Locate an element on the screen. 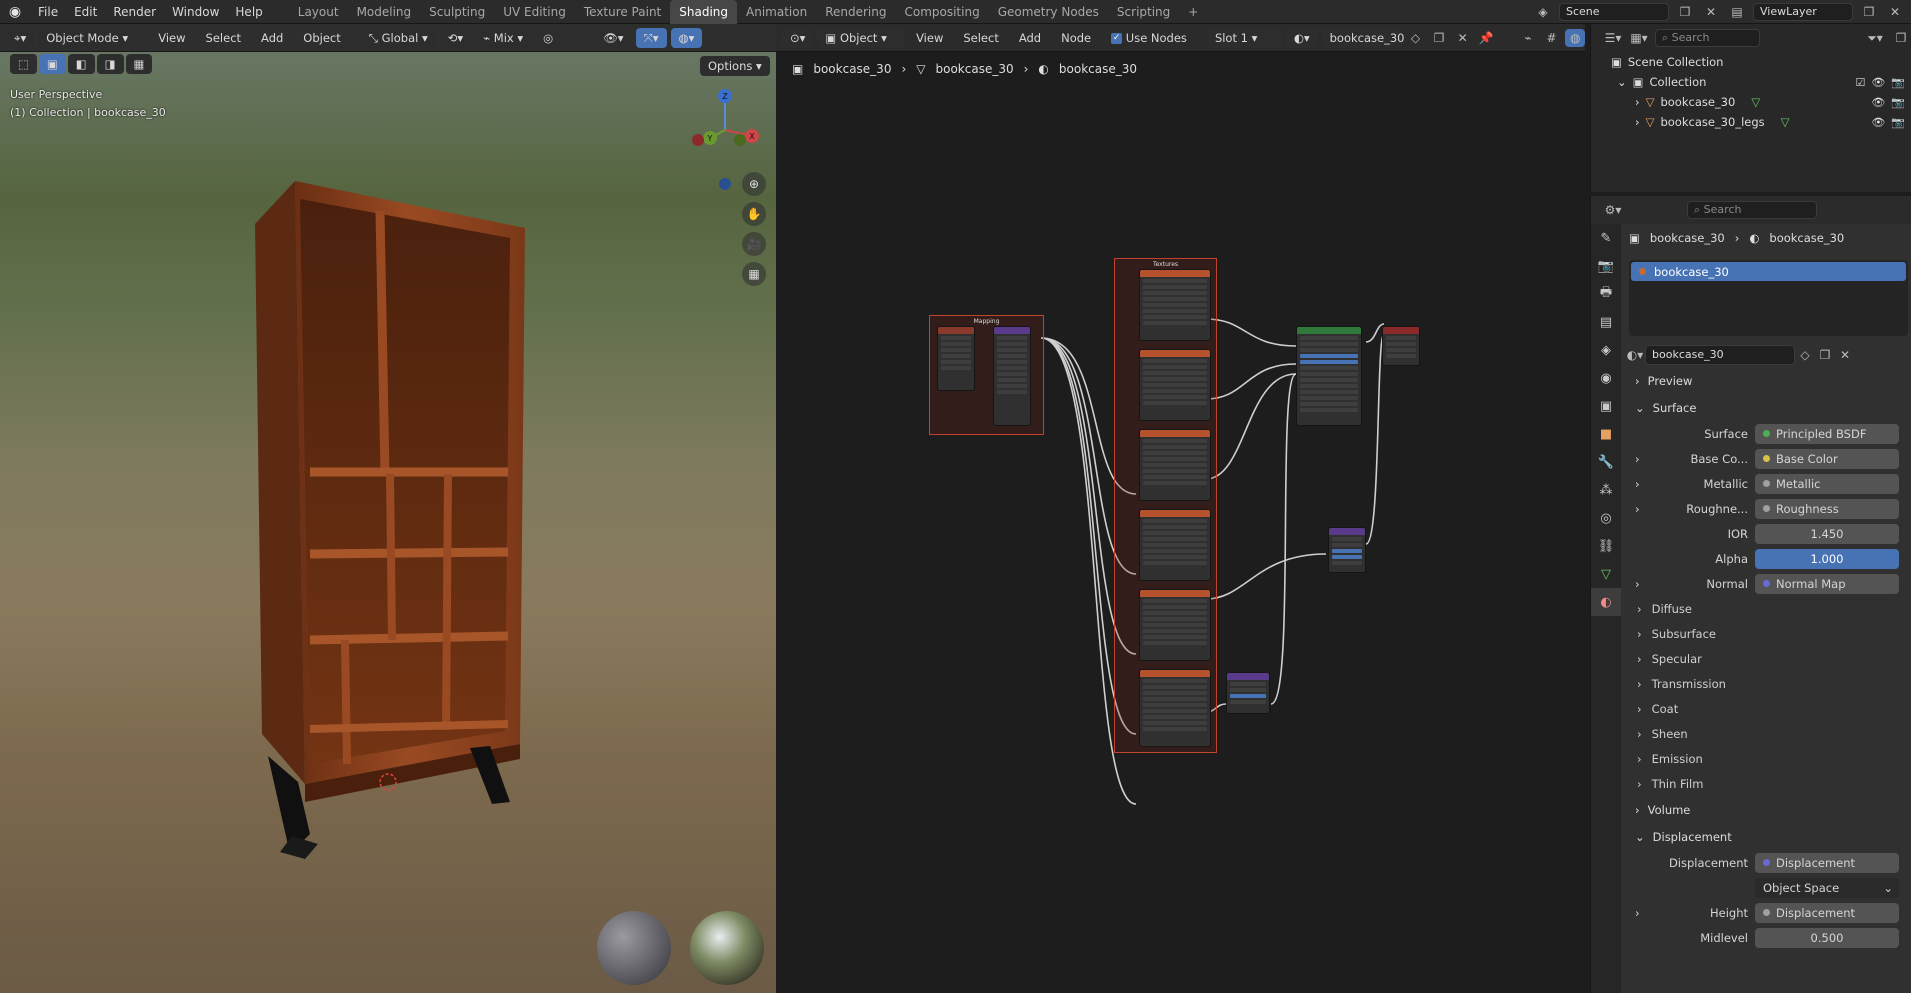 This screenshot has width=1911, height=993. options-button: Options ▾ is located at coordinates (735, 66).